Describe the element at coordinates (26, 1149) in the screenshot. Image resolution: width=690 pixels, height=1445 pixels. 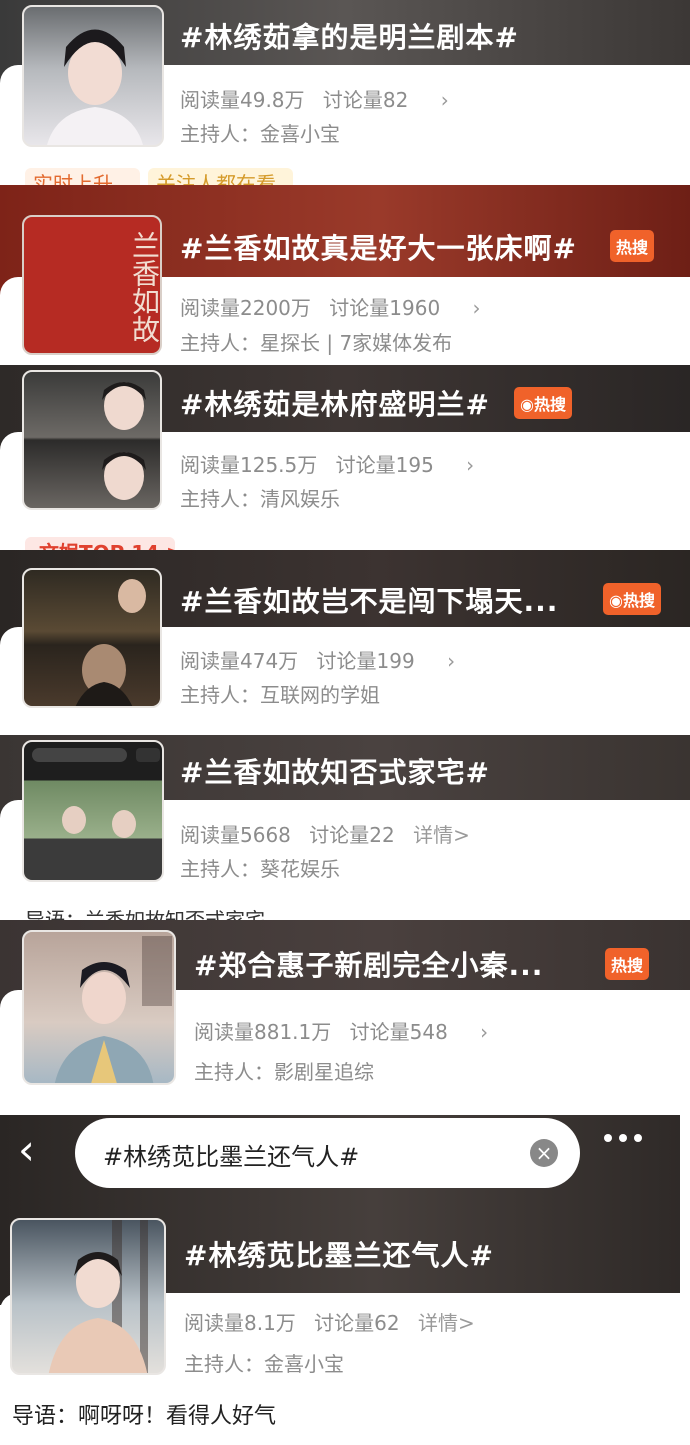
I see `back-arrow-icon: ‹` at that location.